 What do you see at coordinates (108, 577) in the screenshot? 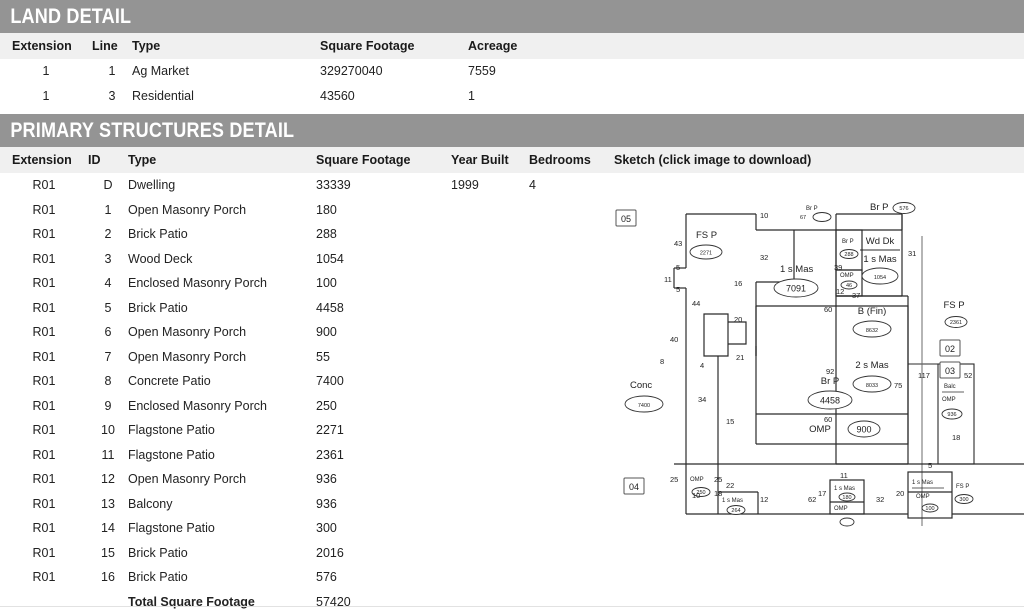
I see `primary-cell-id: 16` at bounding box center [108, 577].